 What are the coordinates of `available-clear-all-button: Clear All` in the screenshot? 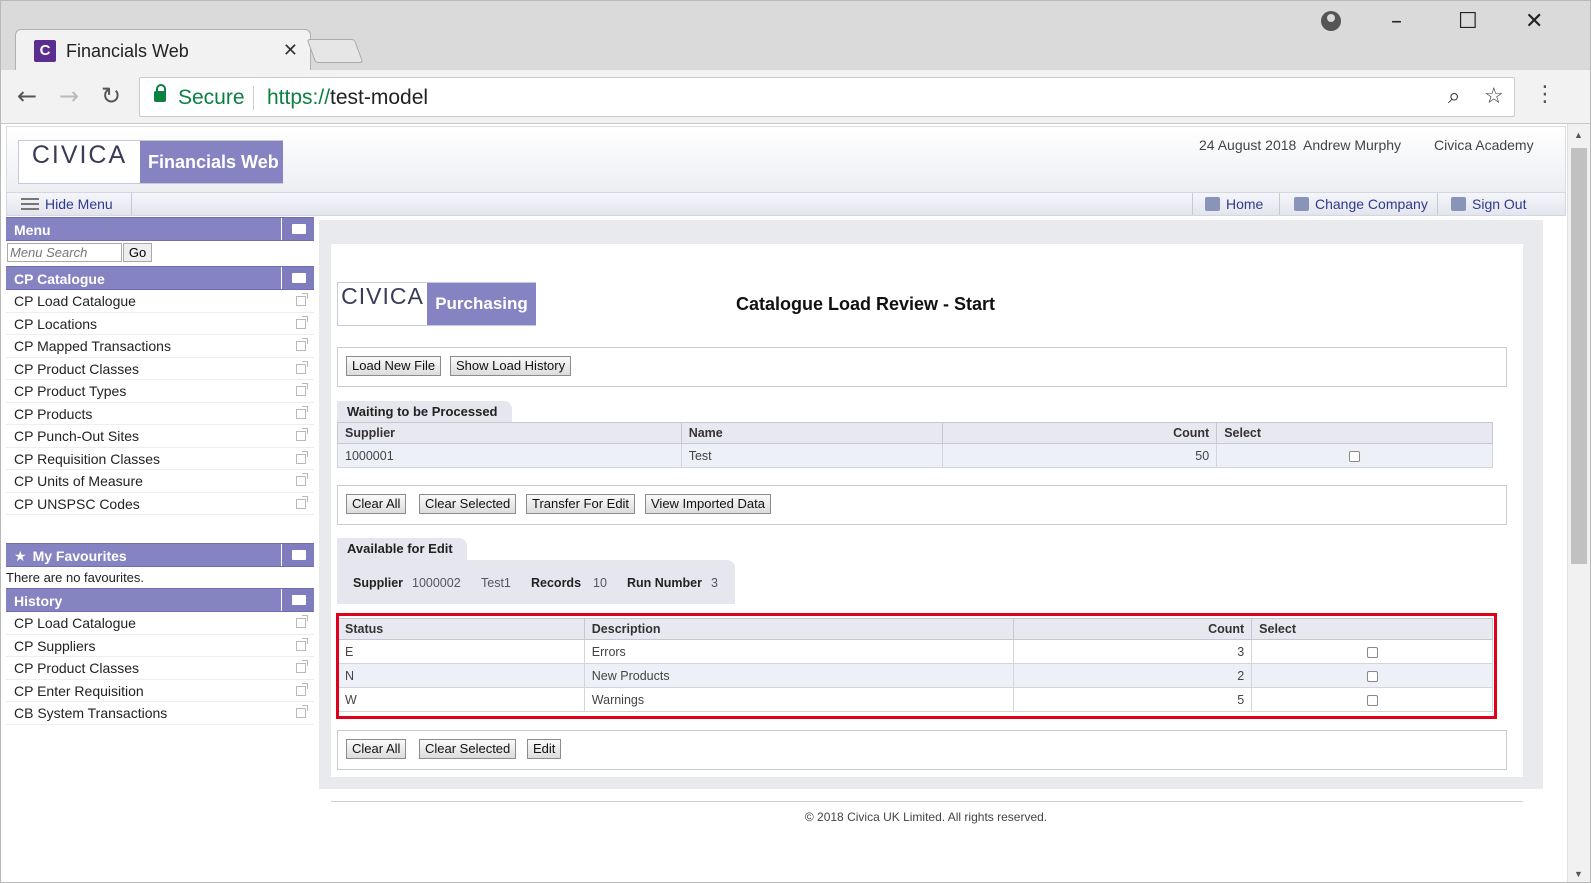 It's located at (376, 749).